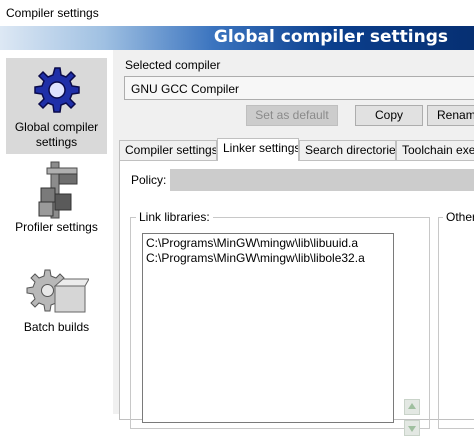  What do you see at coordinates (57, 190) in the screenshot?
I see `caliper-icon` at bounding box center [57, 190].